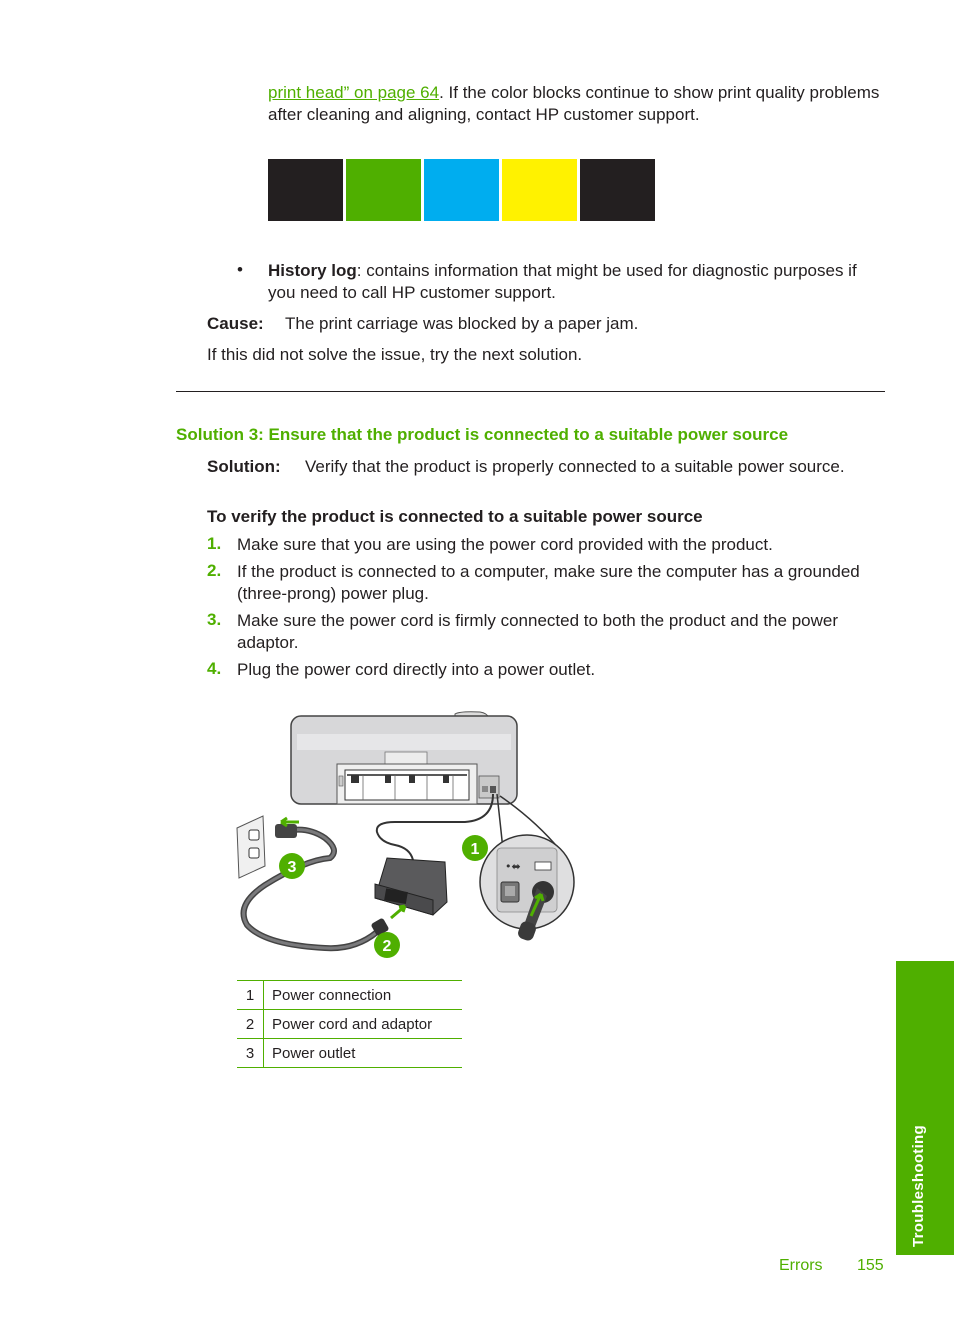 The image size is (954, 1321). What do you see at coordinates (918, 1186) in the screenshot?
I see `chapter-side-tab-label: Troubleshooting` at bounding box center [918, 1186].